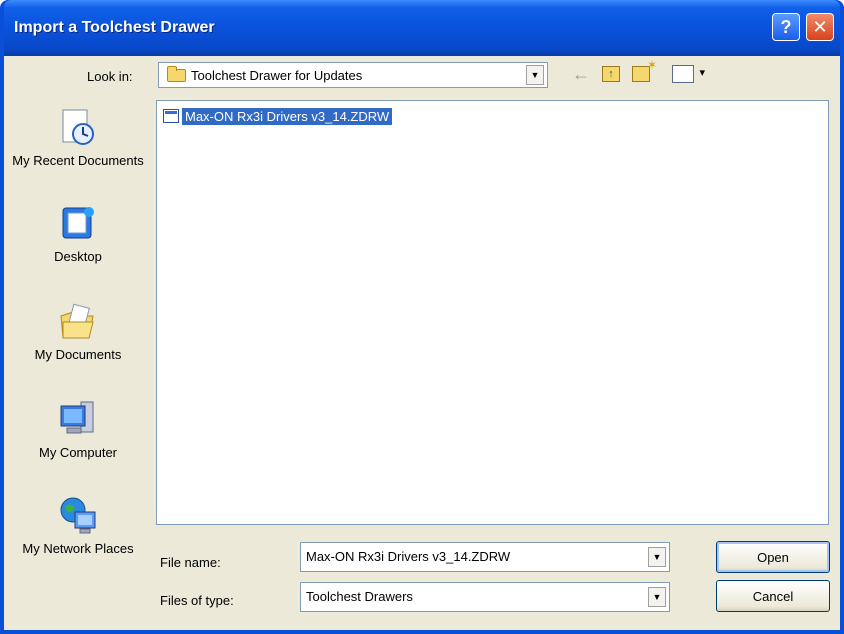  I want to click on recent-documents-icon, so click(78, 127).